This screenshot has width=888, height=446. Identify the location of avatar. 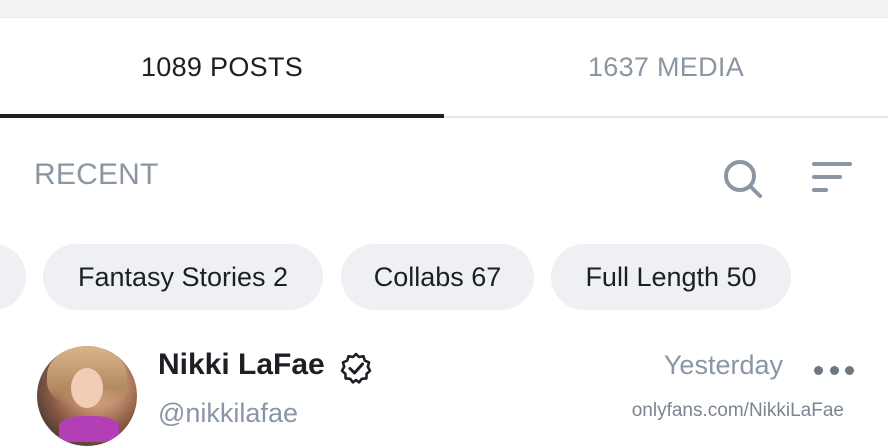
(87, 396).